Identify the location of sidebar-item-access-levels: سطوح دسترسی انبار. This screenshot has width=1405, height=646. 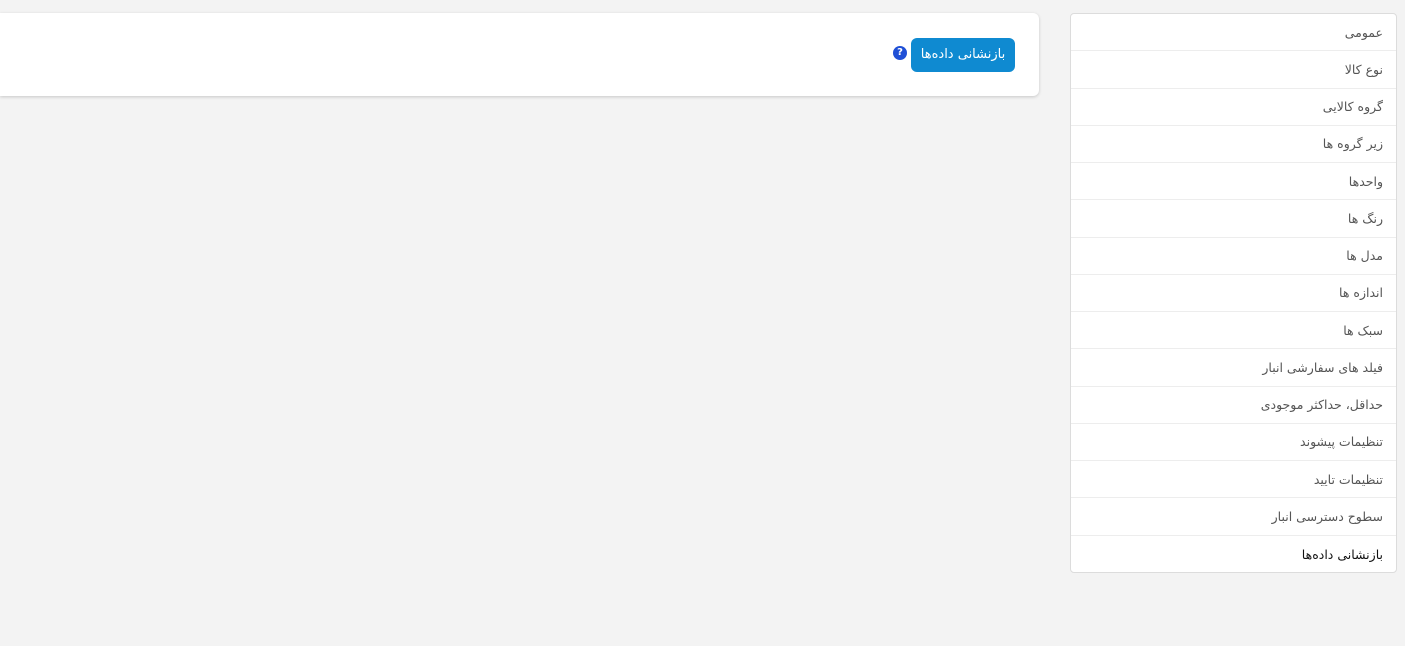
(1233, 517).